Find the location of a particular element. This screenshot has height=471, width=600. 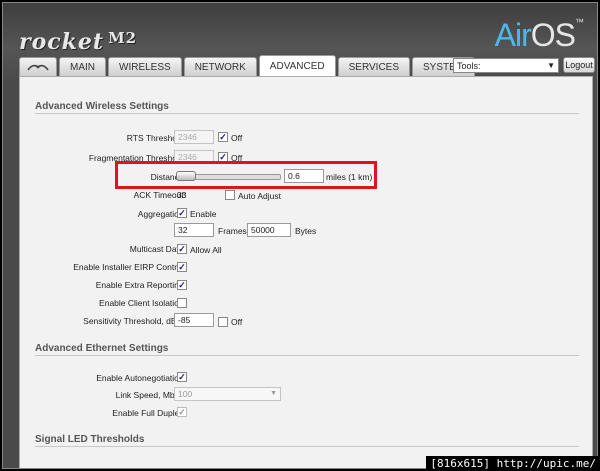

eirp-label: Enable Installer EIRP Control: is located at coordinates (129, 267).